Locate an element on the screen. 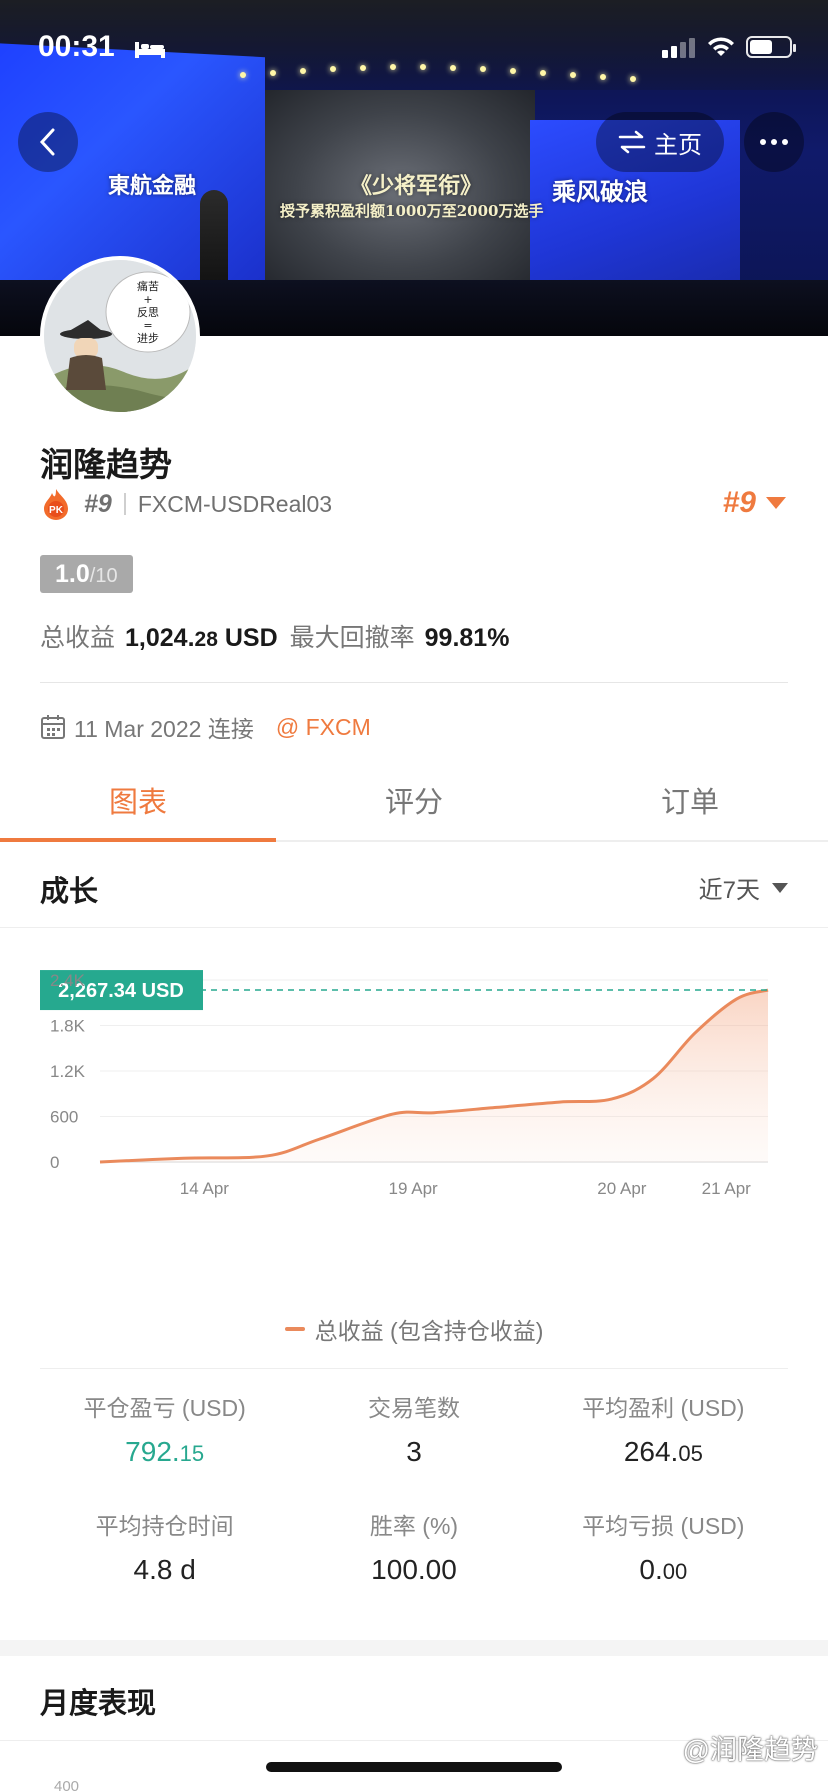 This screenshot has width=828, height=1792. stat-label: 平仓盈亏 (USD) is located at coordinates (164, 1408).